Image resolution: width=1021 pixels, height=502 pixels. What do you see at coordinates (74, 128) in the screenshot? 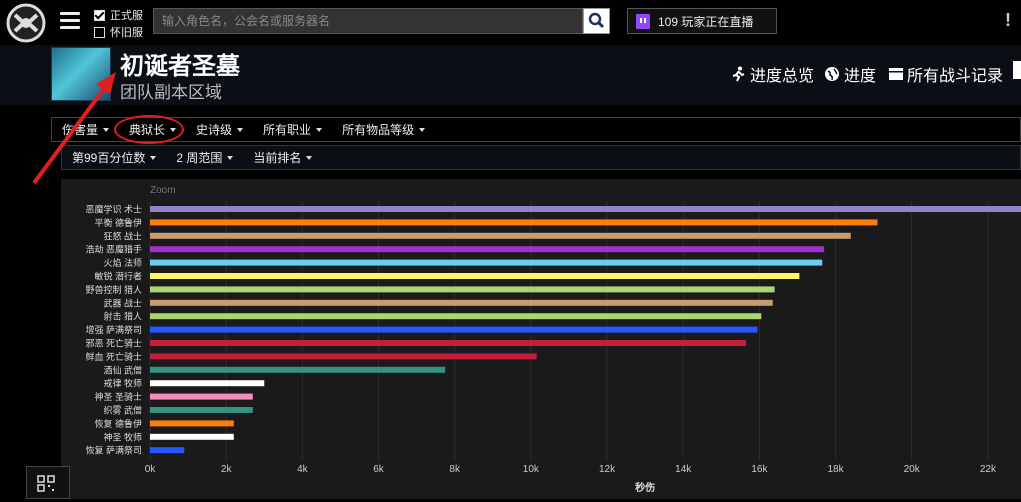
I see `annotation-arrow` at bounding box center [74, 128].